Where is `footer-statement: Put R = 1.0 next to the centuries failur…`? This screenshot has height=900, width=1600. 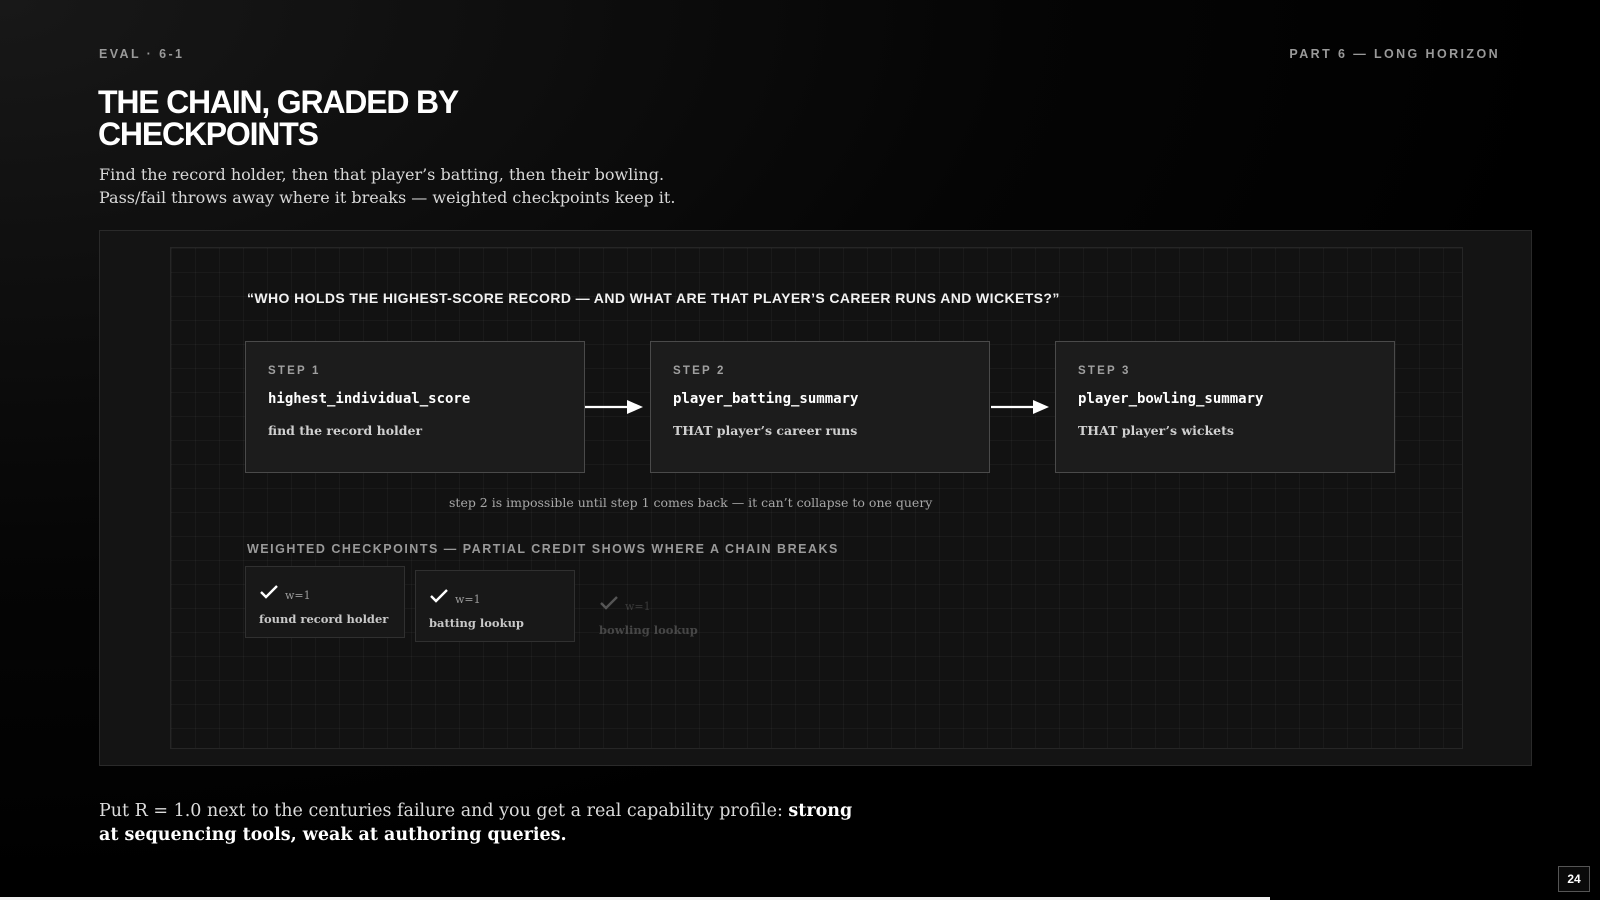 footer-statement: Put R = 1.0 next to the centuries failur… is located at coordinates (479, 823).